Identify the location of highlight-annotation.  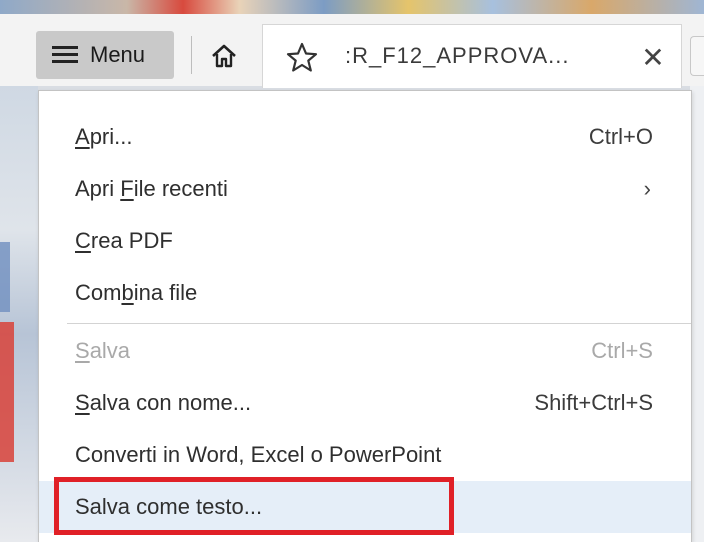
(254, 506).